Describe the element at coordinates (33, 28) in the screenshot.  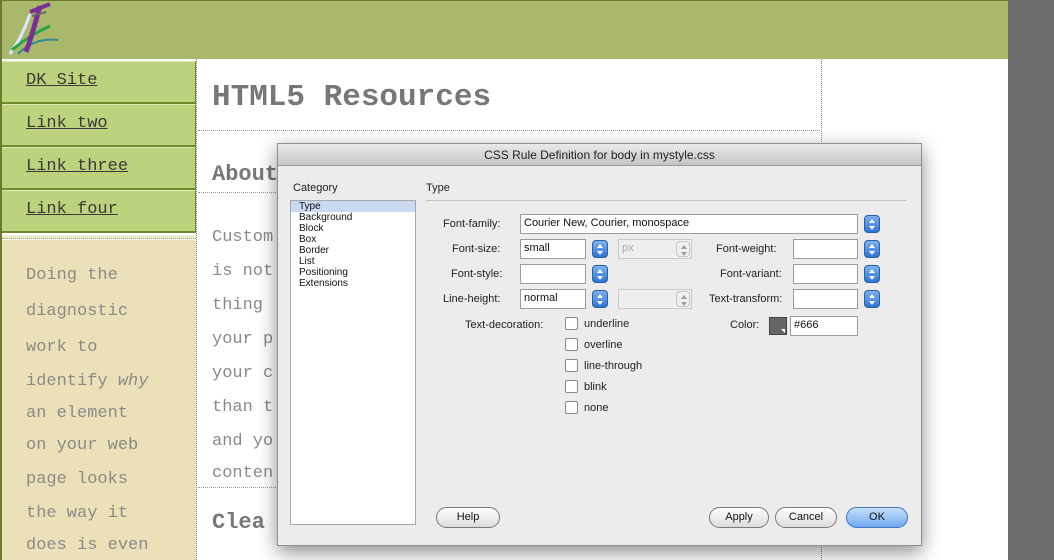
I see `site-logo` at that location.